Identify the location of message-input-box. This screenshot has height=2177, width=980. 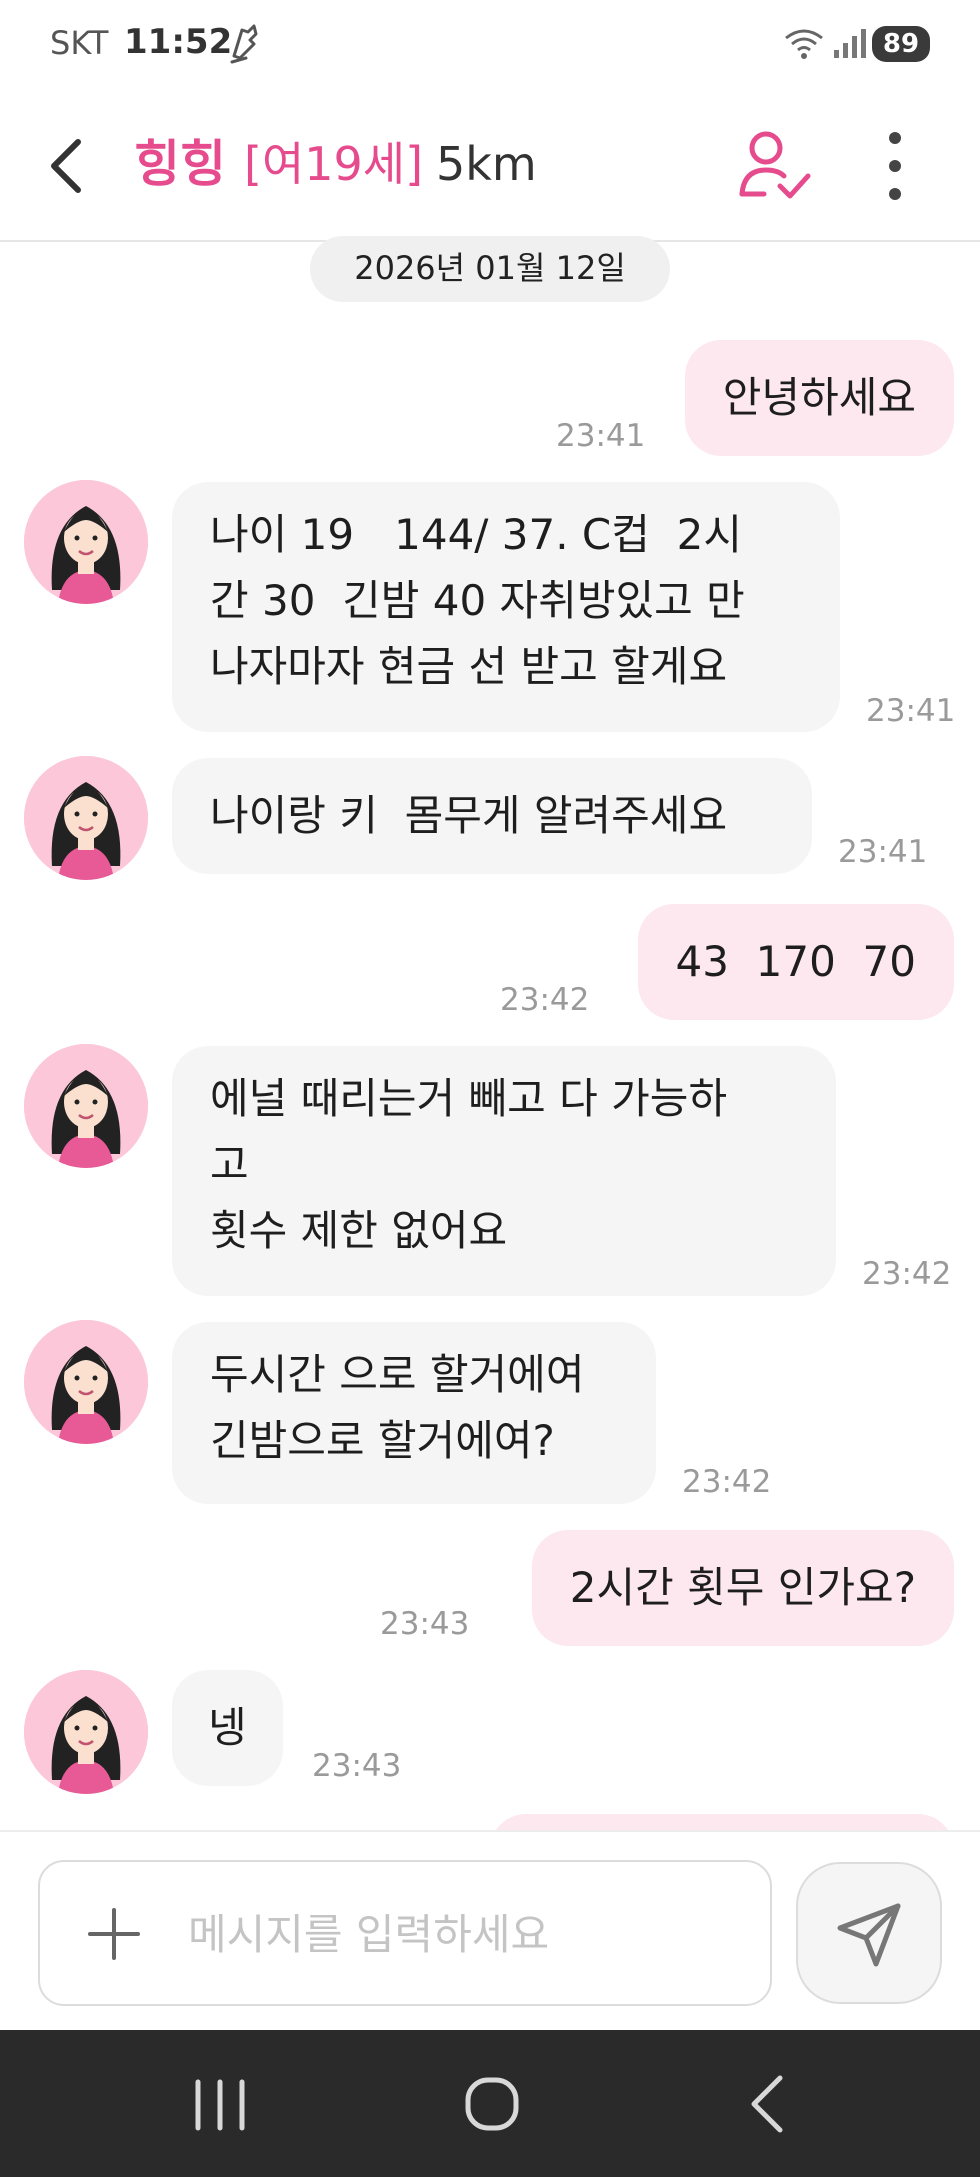
(405, 1933).